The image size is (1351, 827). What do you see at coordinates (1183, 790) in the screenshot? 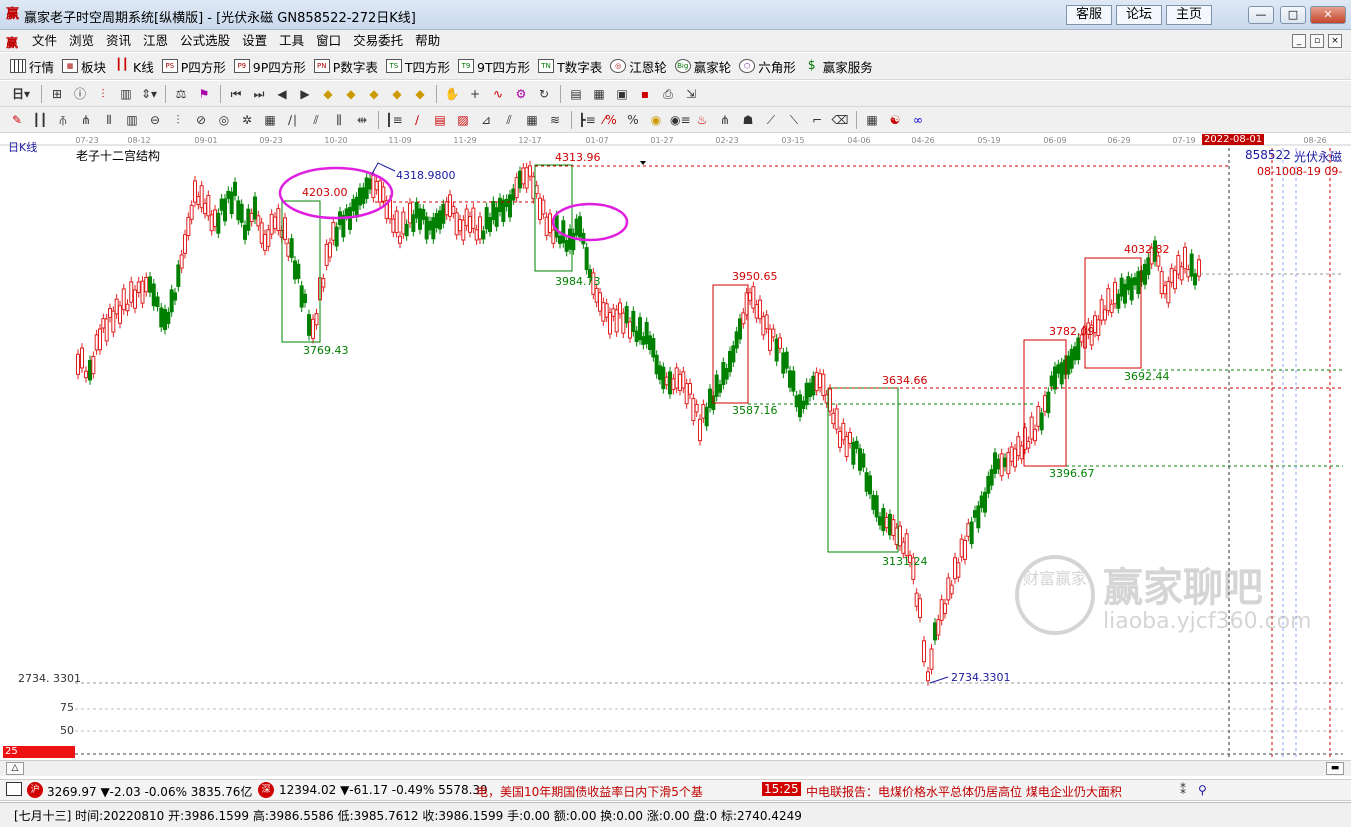
I see `ticker-more-icon: ⁑` at bounding box center [1183, 790].